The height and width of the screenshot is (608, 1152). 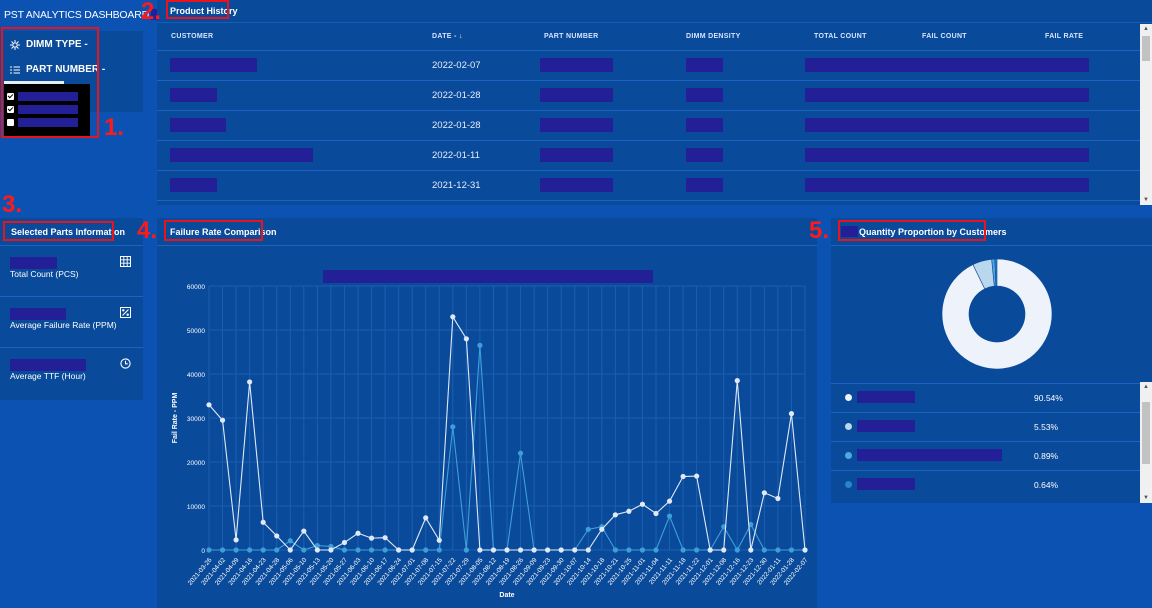 What do you see at coordinates (1046, 456) in the screenshot?
I see `legend-percentage: 0.89%` at bounding box center [1046, 456].